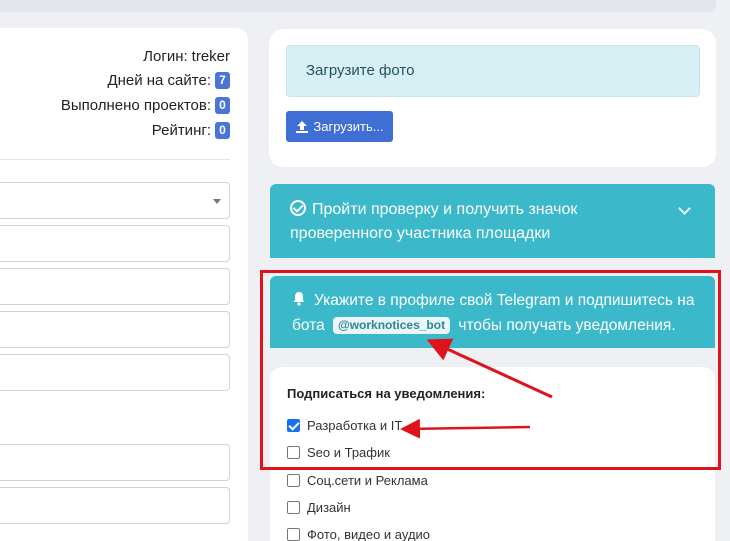  I want to click on select-field, so click(115, 200).